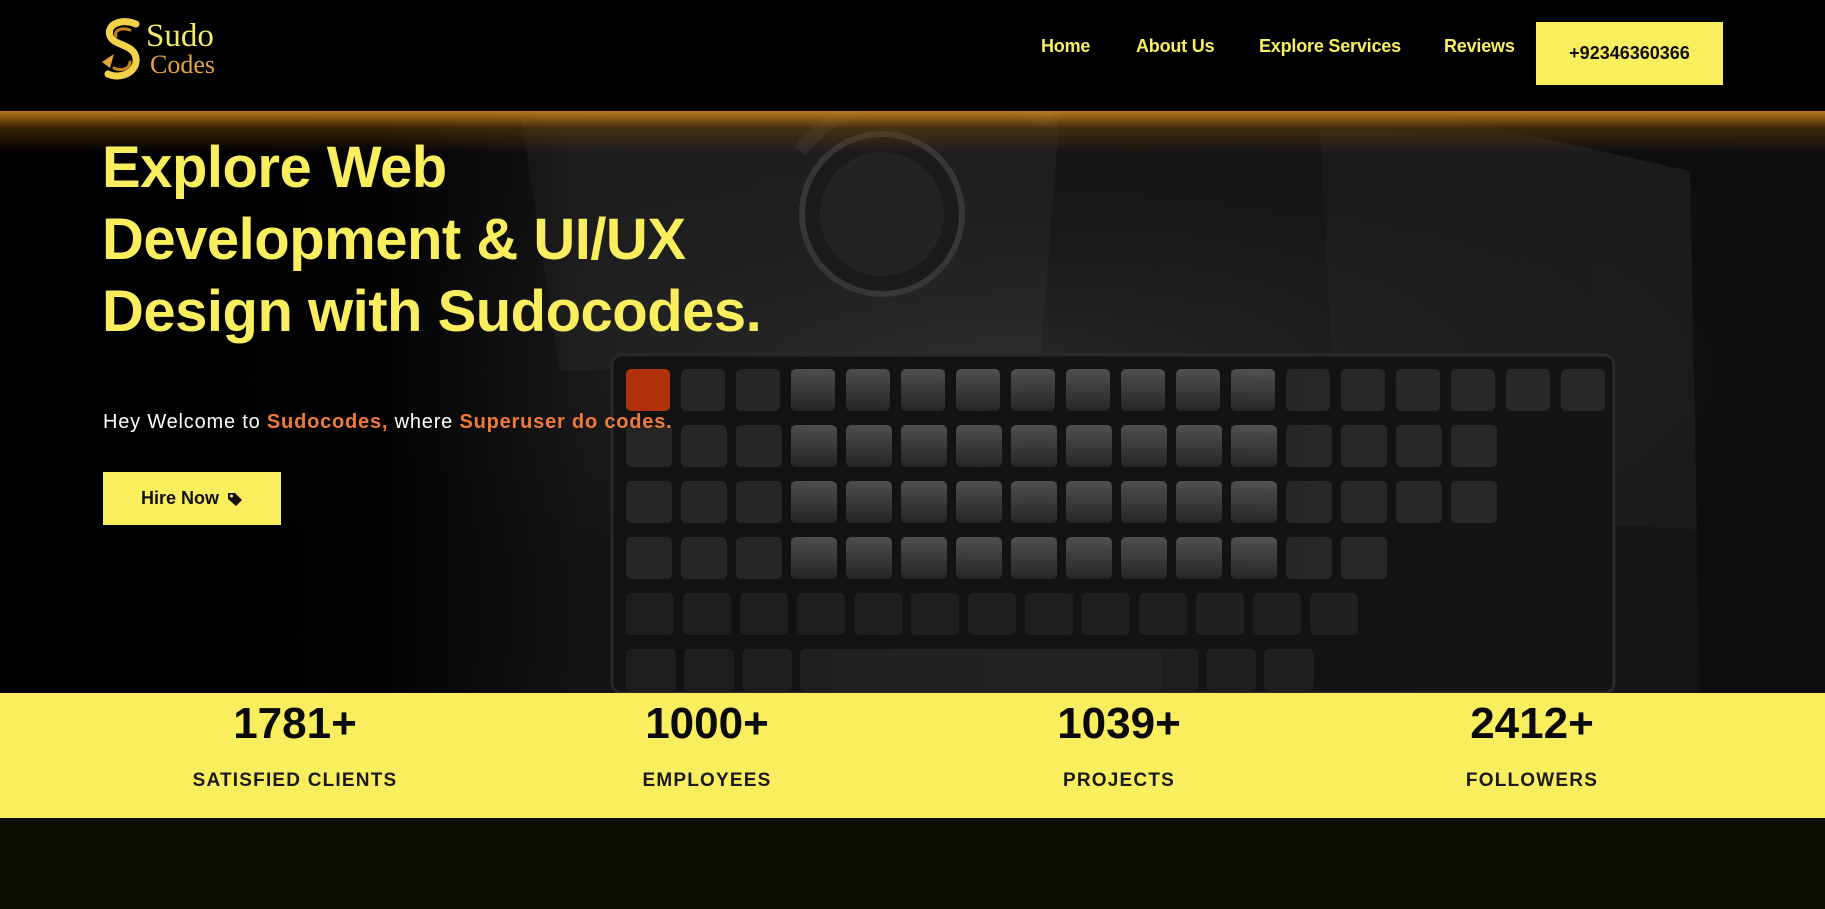 The height and width of the screenshot is (909, 1825). Describe the element at coordinates (295, 780) in the screenshot. I see `stat-label: SATISFIED CLIENTS` at that location.